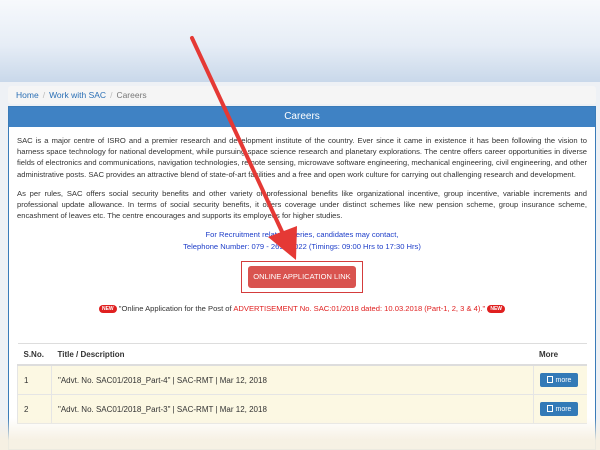  What do you see at coordinates (302, 95) in the screenshot?
I see `breadcrumb: Home / Work with SAC / Careers` at bounding box center [302, 95].